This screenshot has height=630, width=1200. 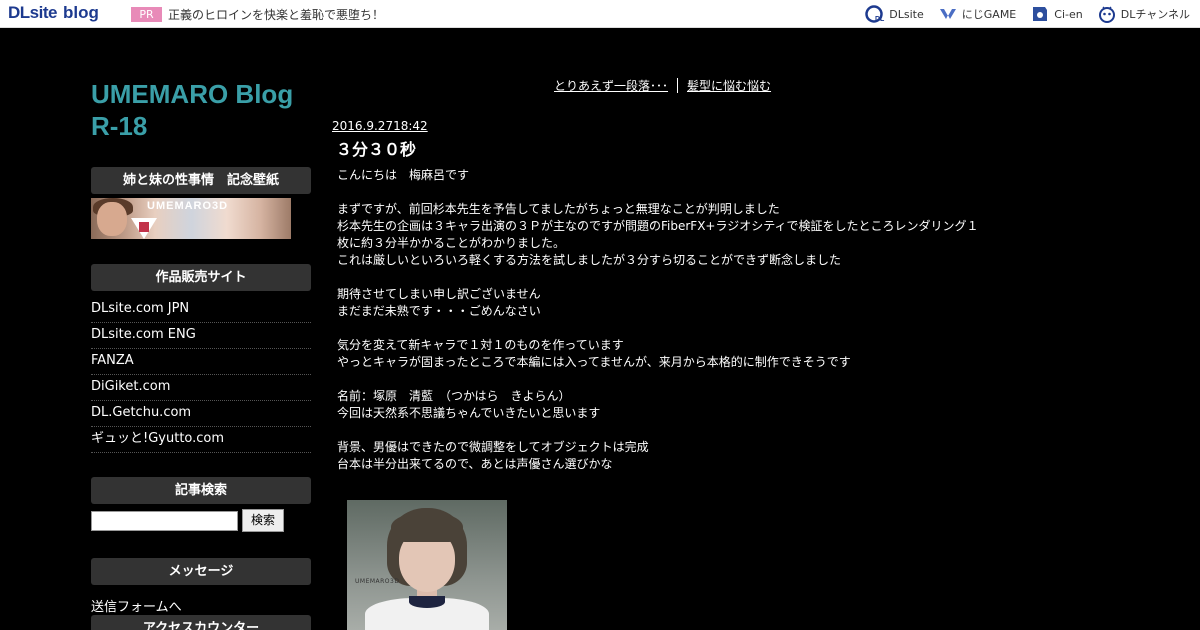 What do you see at coordinates (403, 175) in the screenshot?
I see `post-line: こんにちは 梅麻呂です` at bounding box center [403, 175].